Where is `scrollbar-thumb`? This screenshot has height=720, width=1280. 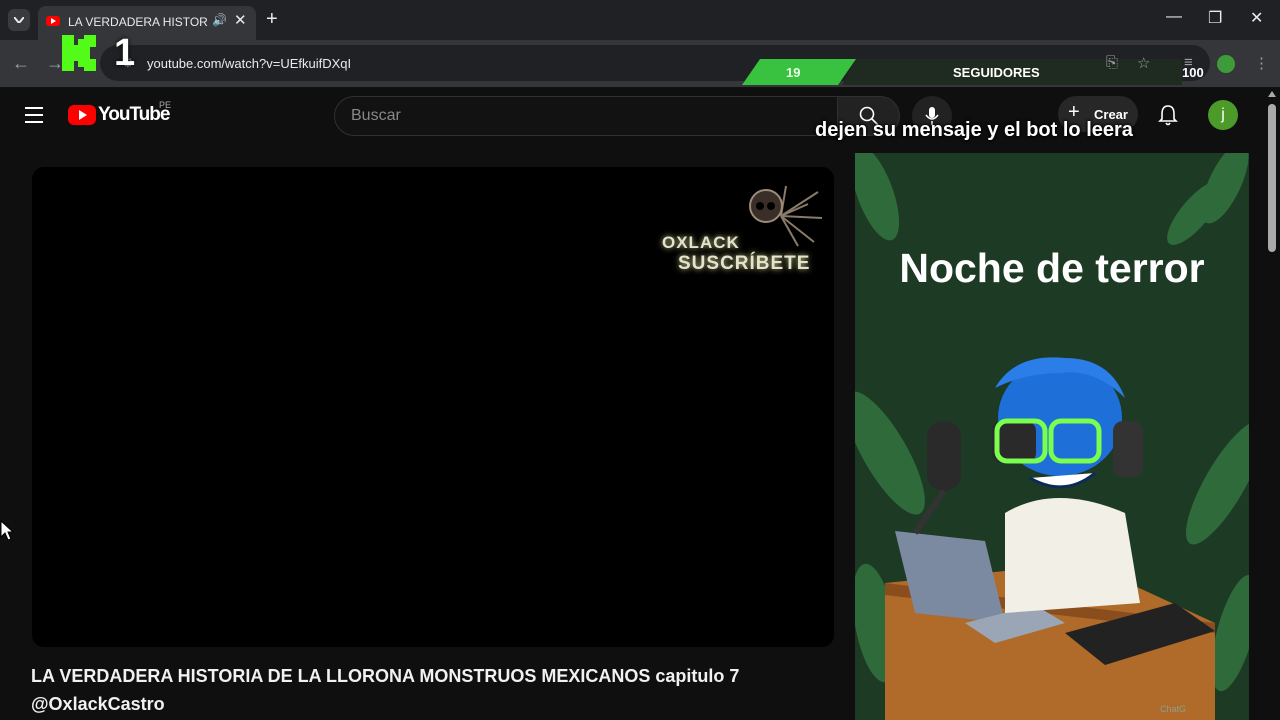
scrollbar-thumb is located at coordinates (1272, 178).